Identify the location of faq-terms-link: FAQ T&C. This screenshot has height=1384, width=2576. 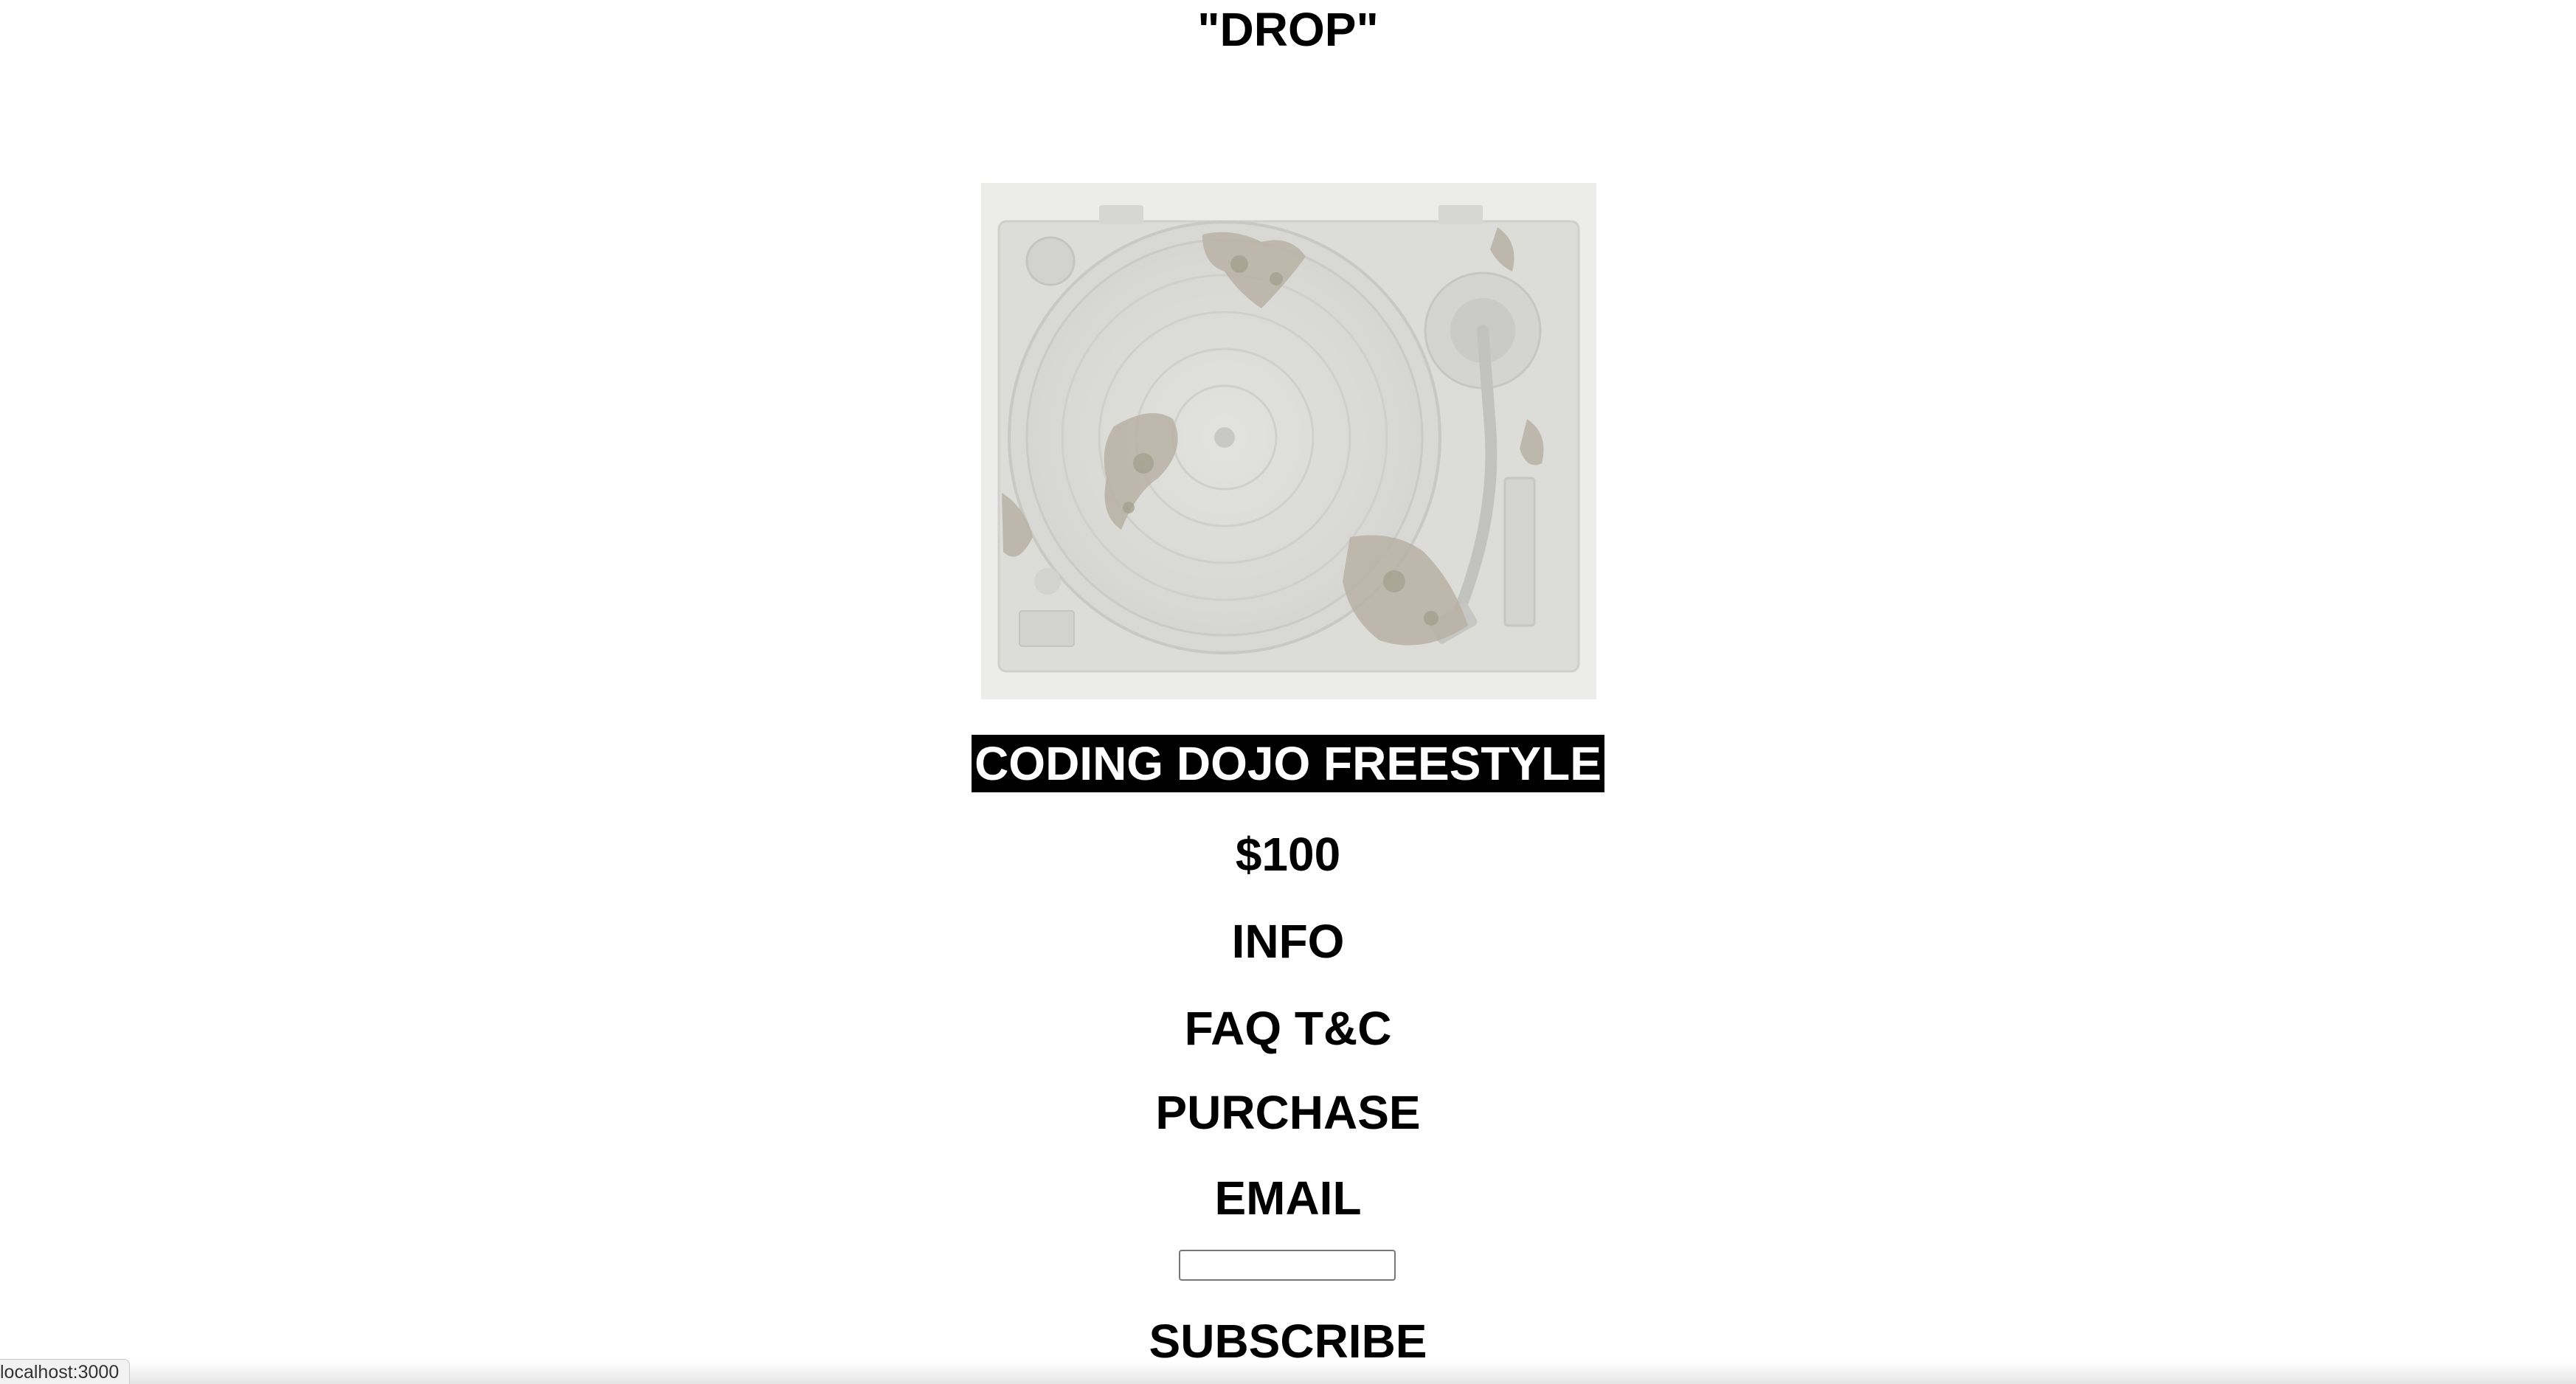
(1288, 1028).